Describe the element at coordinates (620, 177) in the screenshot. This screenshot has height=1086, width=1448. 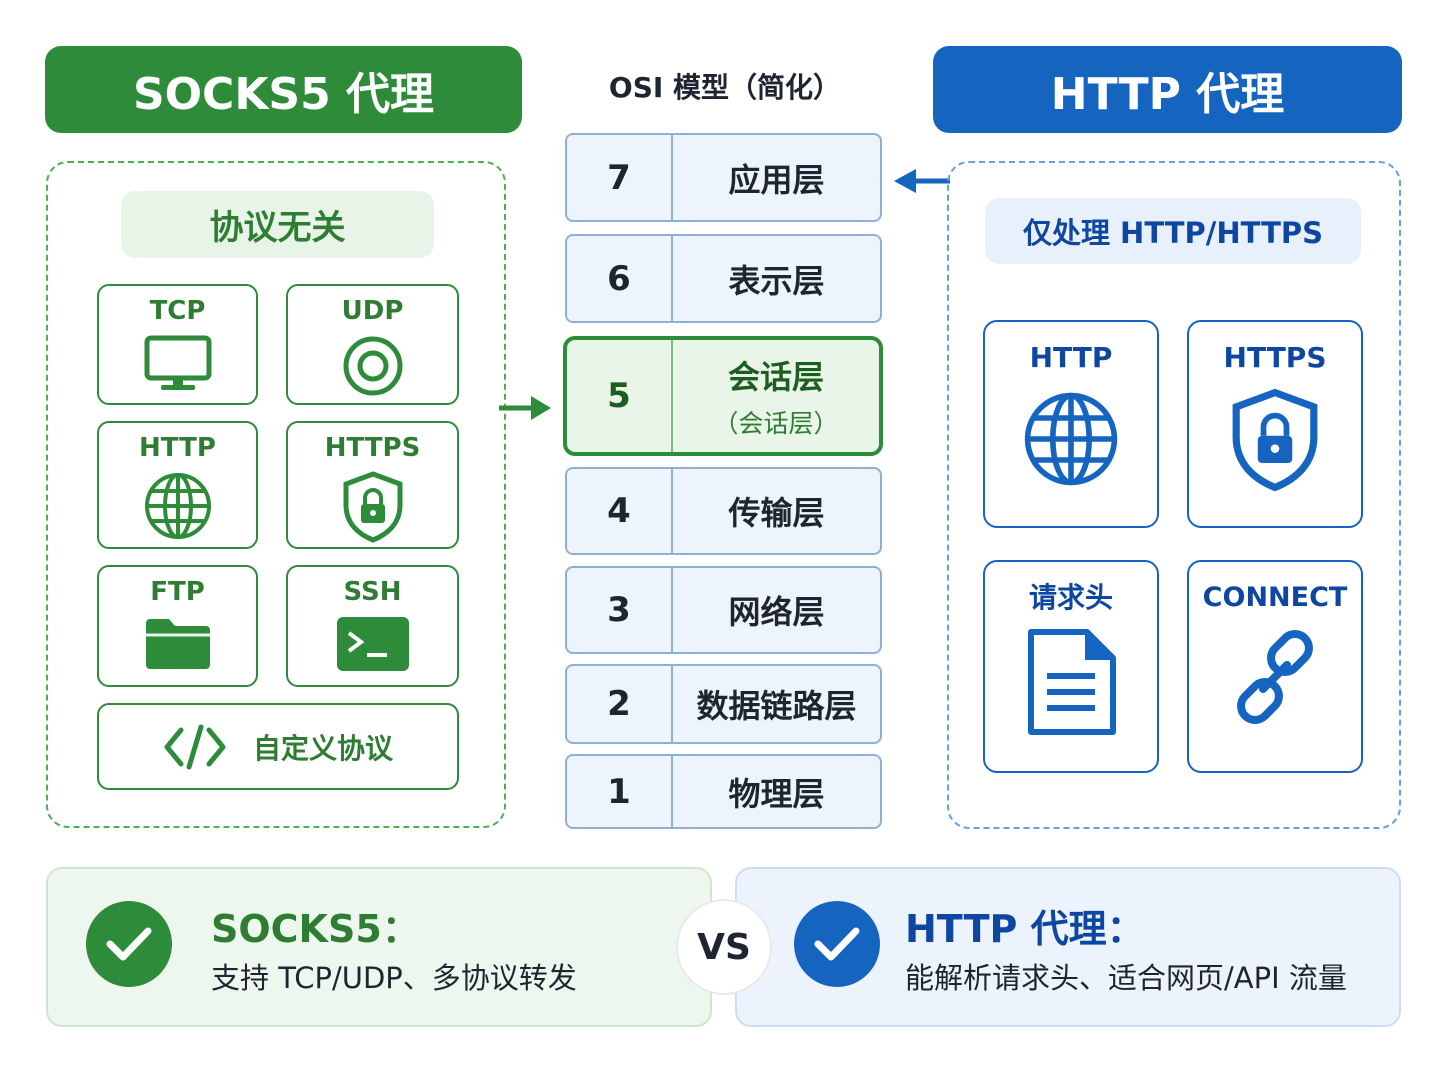
I see `layer-number: 7` at that location.